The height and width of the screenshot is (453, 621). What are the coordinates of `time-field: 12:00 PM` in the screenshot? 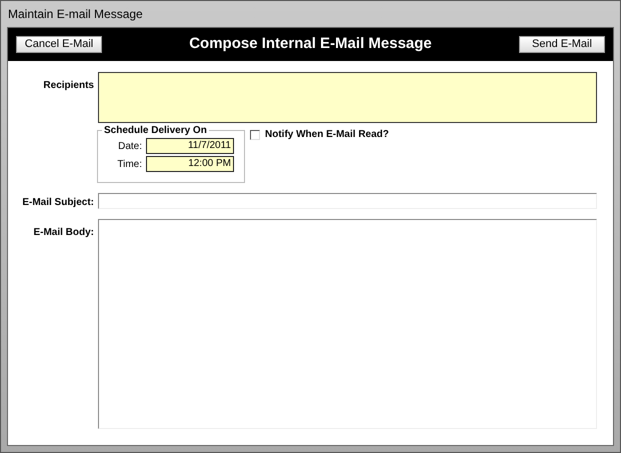 It's located at (190, 164).